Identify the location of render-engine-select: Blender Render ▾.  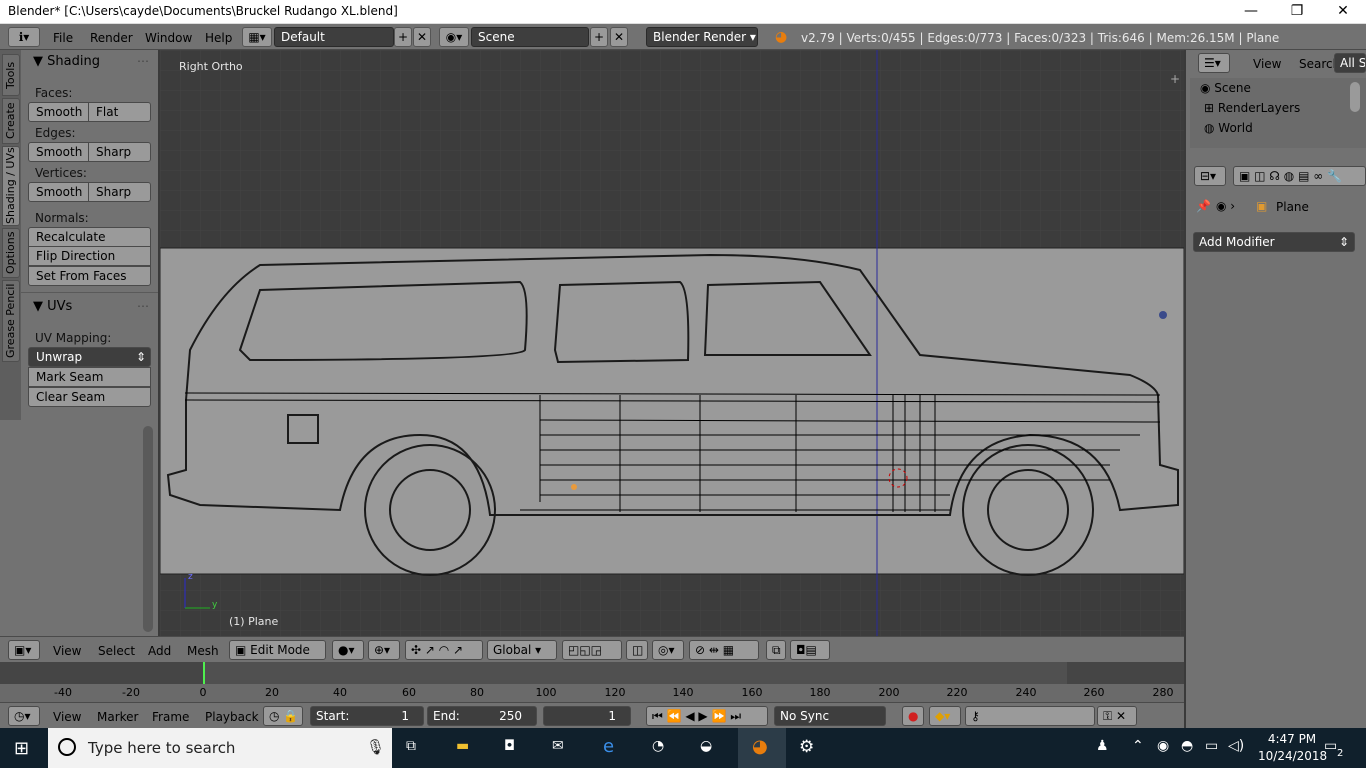
(702, 37).